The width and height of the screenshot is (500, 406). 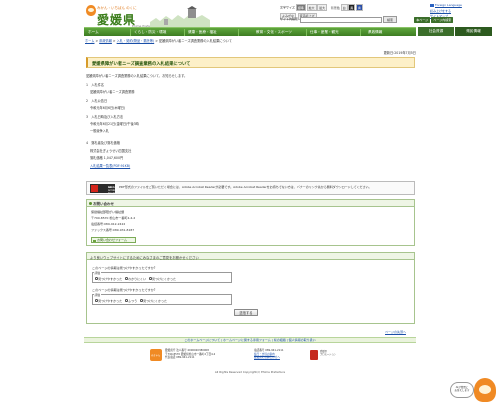 What do you see at coordinates (103, 143) in the screenshot?
I see `section-4-heading: 4 落札者及び落札価格` at bounding box center [103, 143].